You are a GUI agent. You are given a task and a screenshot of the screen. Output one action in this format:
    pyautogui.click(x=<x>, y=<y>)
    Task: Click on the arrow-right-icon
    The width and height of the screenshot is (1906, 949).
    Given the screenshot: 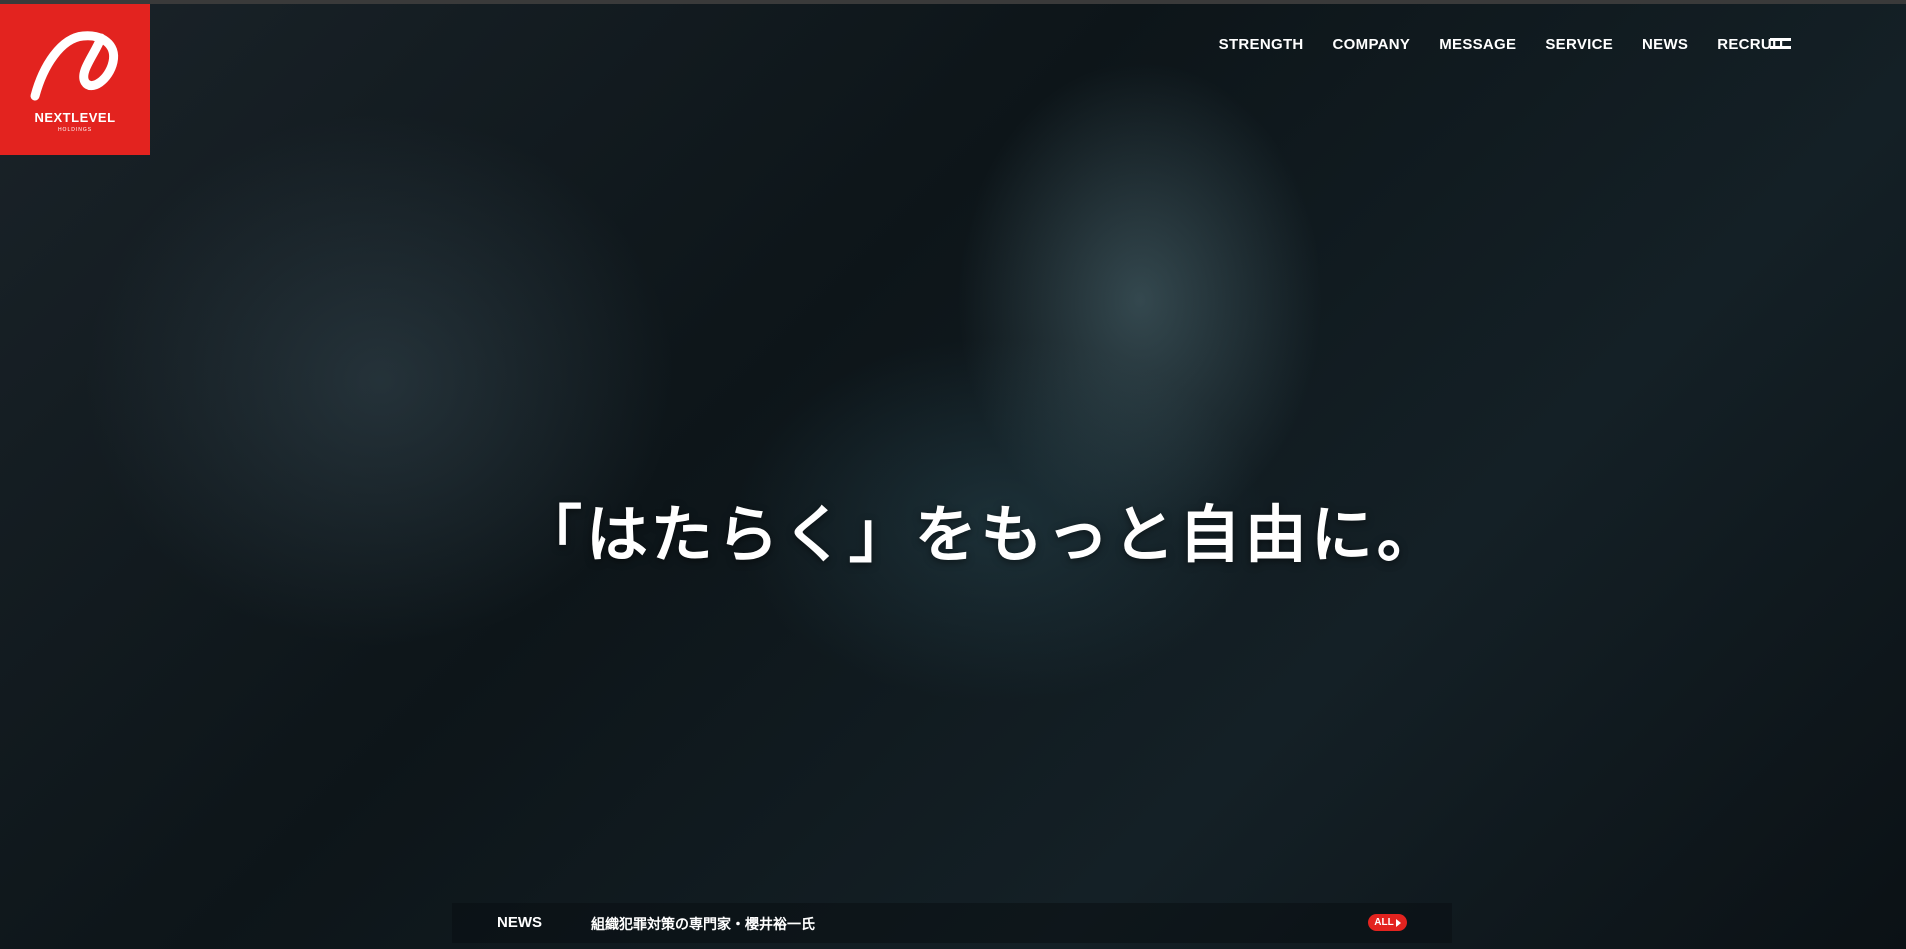 What is the action you would take?
    pyautogui.click(x=1398, y=922)
    